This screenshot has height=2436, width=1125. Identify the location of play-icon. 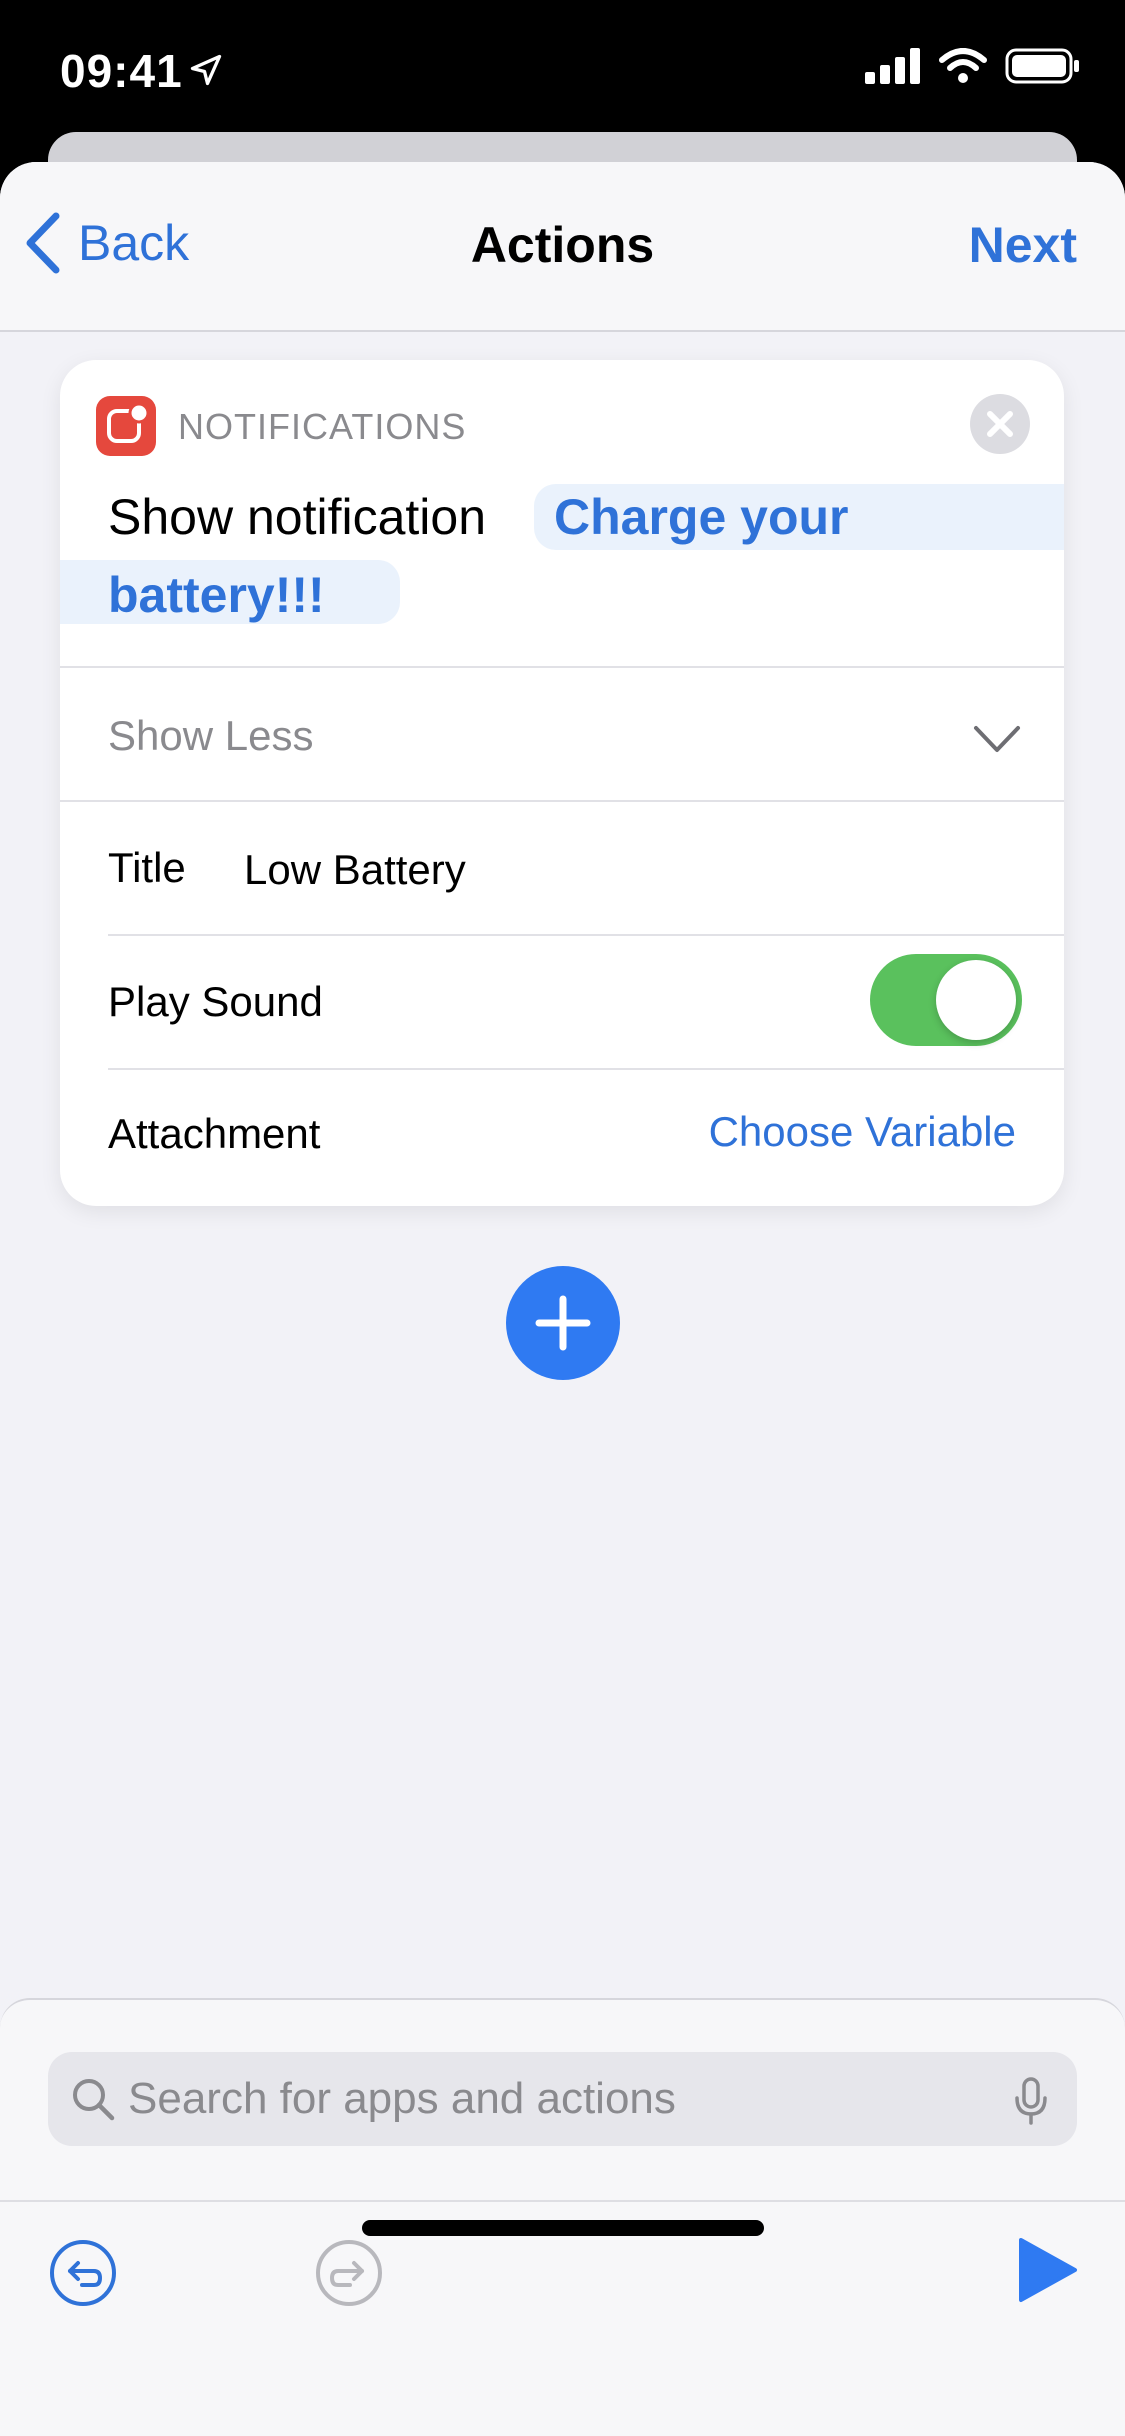
(1047, 2270).